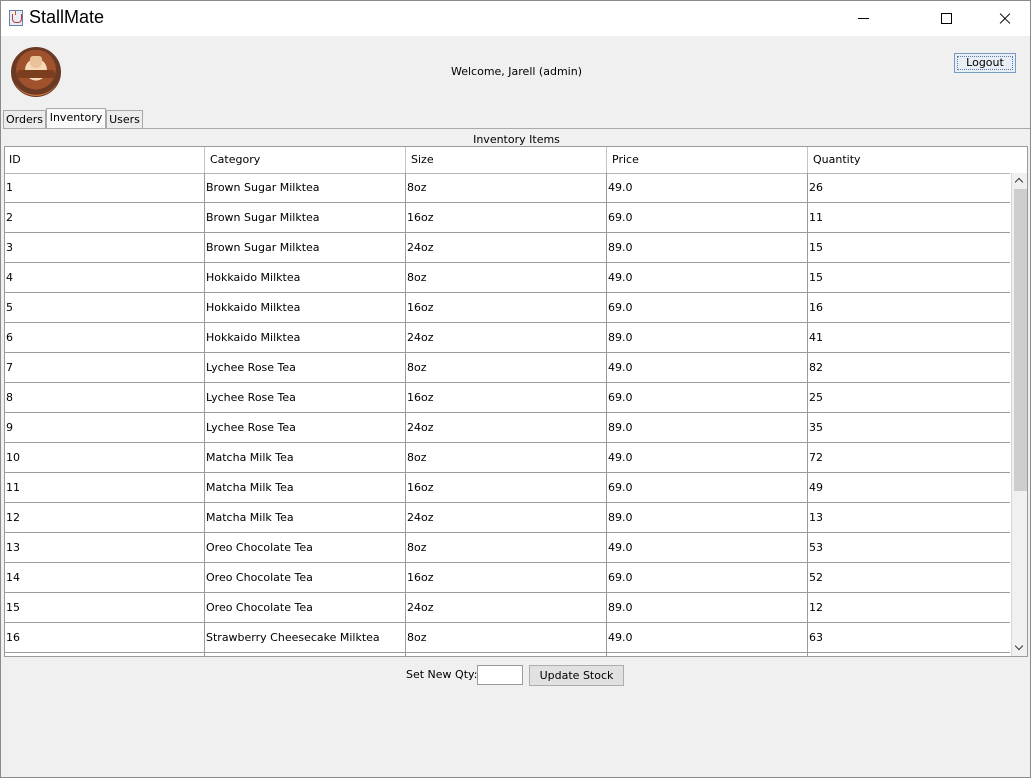 Image resolution: width=1031 pixels, height=778 pixels. What do you see at coordinates (985, 63) in the screenshot?
I see `logout-button: Logout` at bounding box center [985, 63].